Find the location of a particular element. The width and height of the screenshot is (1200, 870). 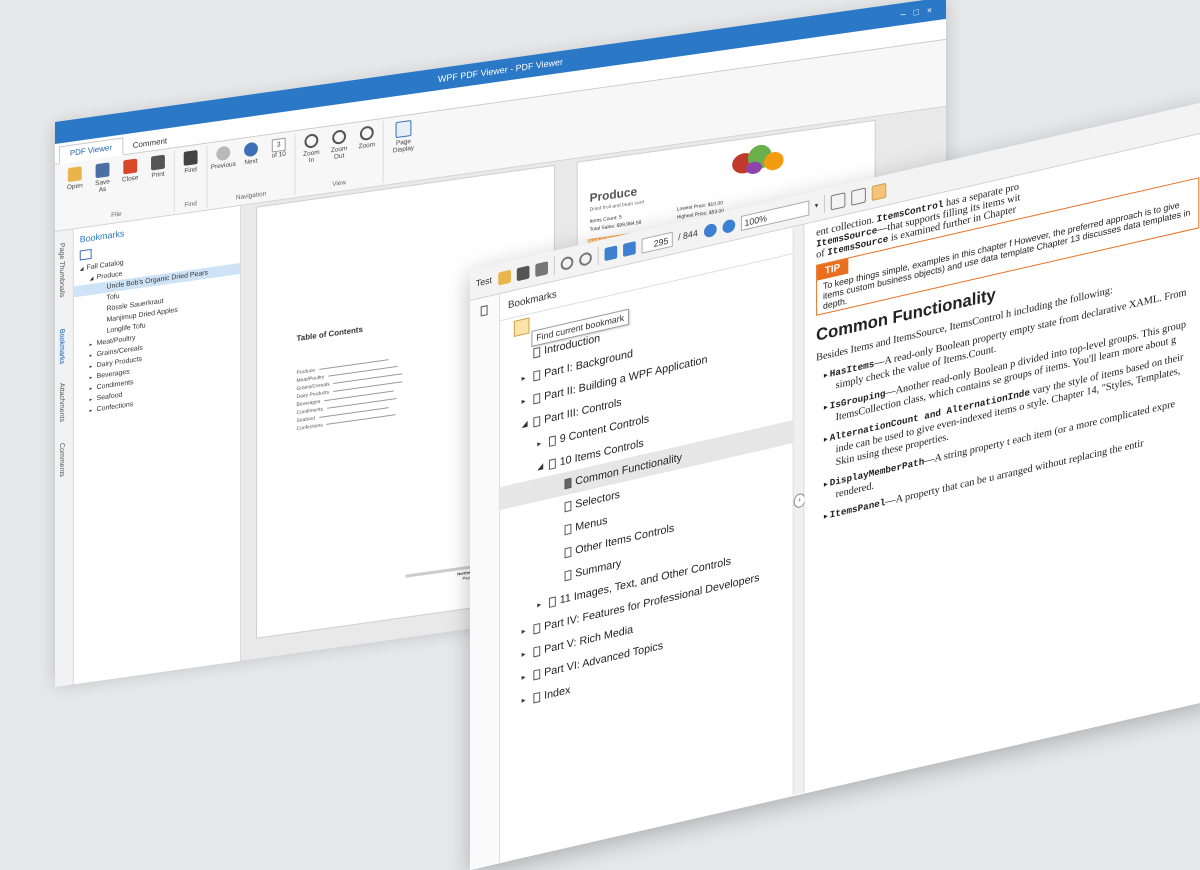

open-label: Open is located at coordinates (74, 187).